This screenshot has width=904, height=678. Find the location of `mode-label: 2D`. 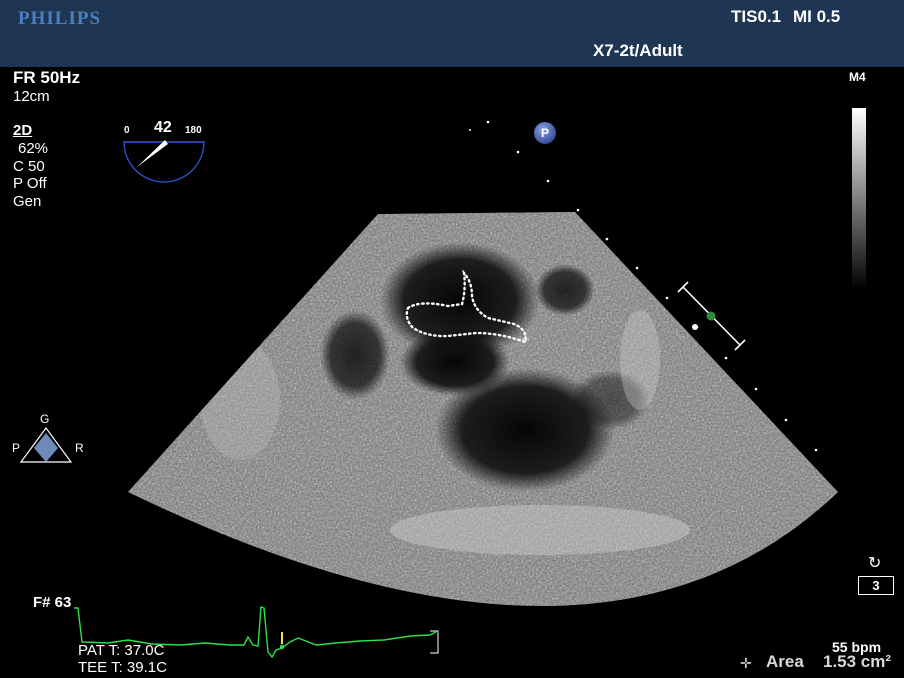

mode-label: 2D is located at coordinates (22, 130).